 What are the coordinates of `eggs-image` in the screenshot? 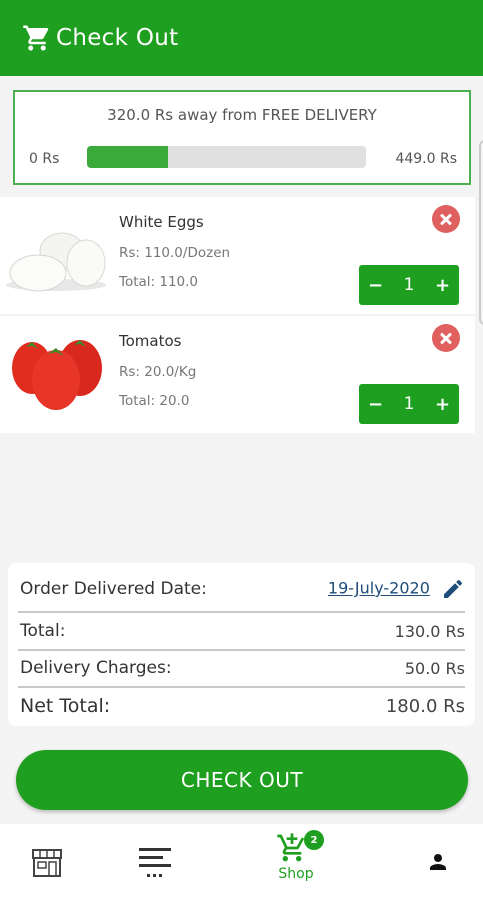 It's located at (56, 262).